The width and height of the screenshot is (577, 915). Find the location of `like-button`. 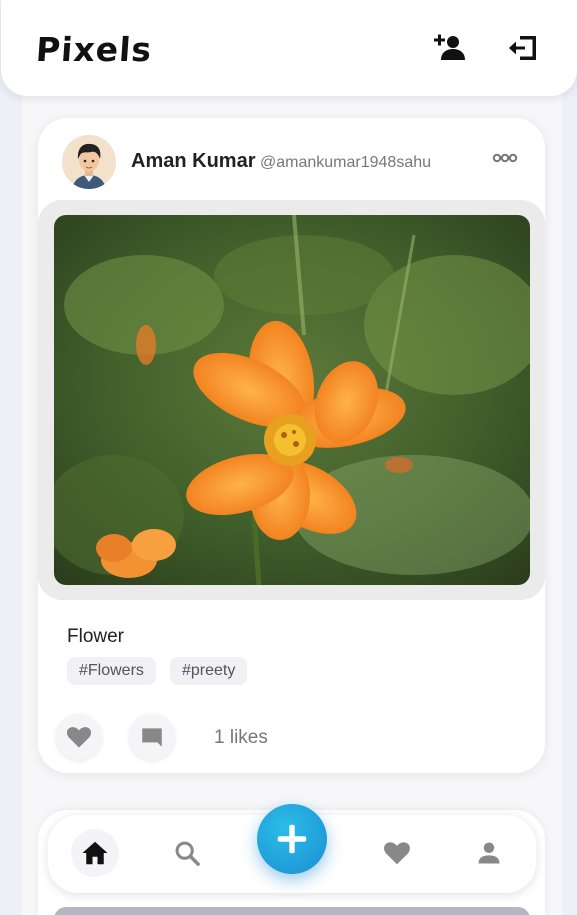

like-button is located at coordinates (79, 737).